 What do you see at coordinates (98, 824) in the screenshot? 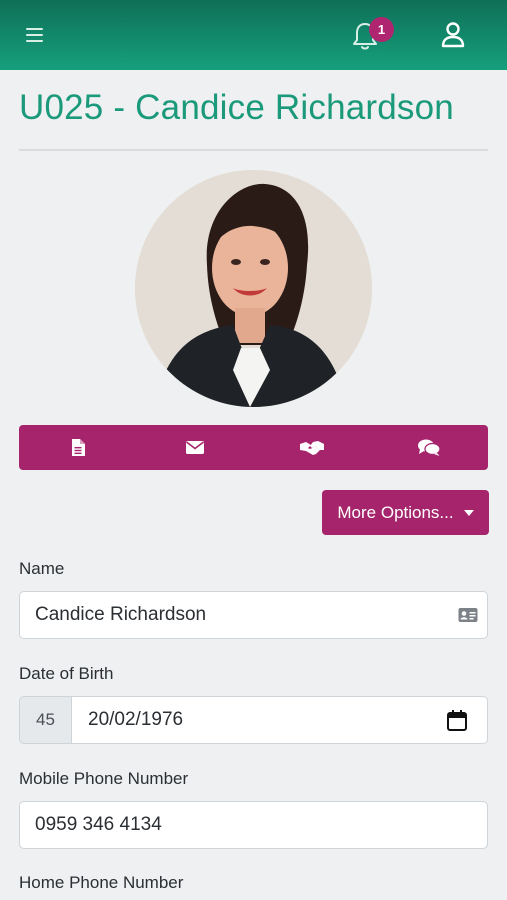
I see `mobile-phone-value: 0959 346 4134` at bounding box center [98, 824].